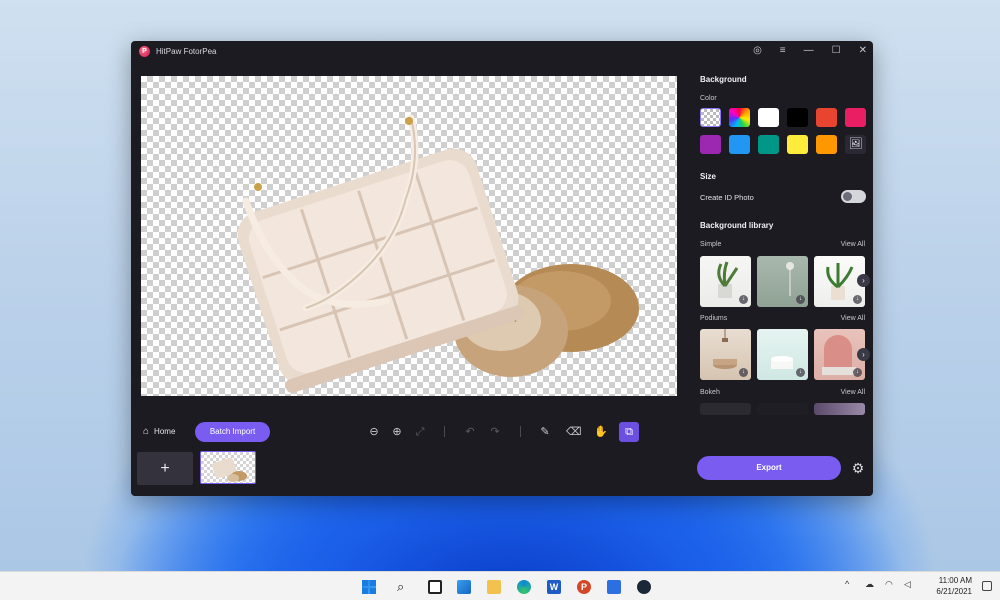 The image size is (1000, 600). Describe the element at coordinates (574, 432) in the screenshot. I see `eraser-icon: ⌫` at that location.